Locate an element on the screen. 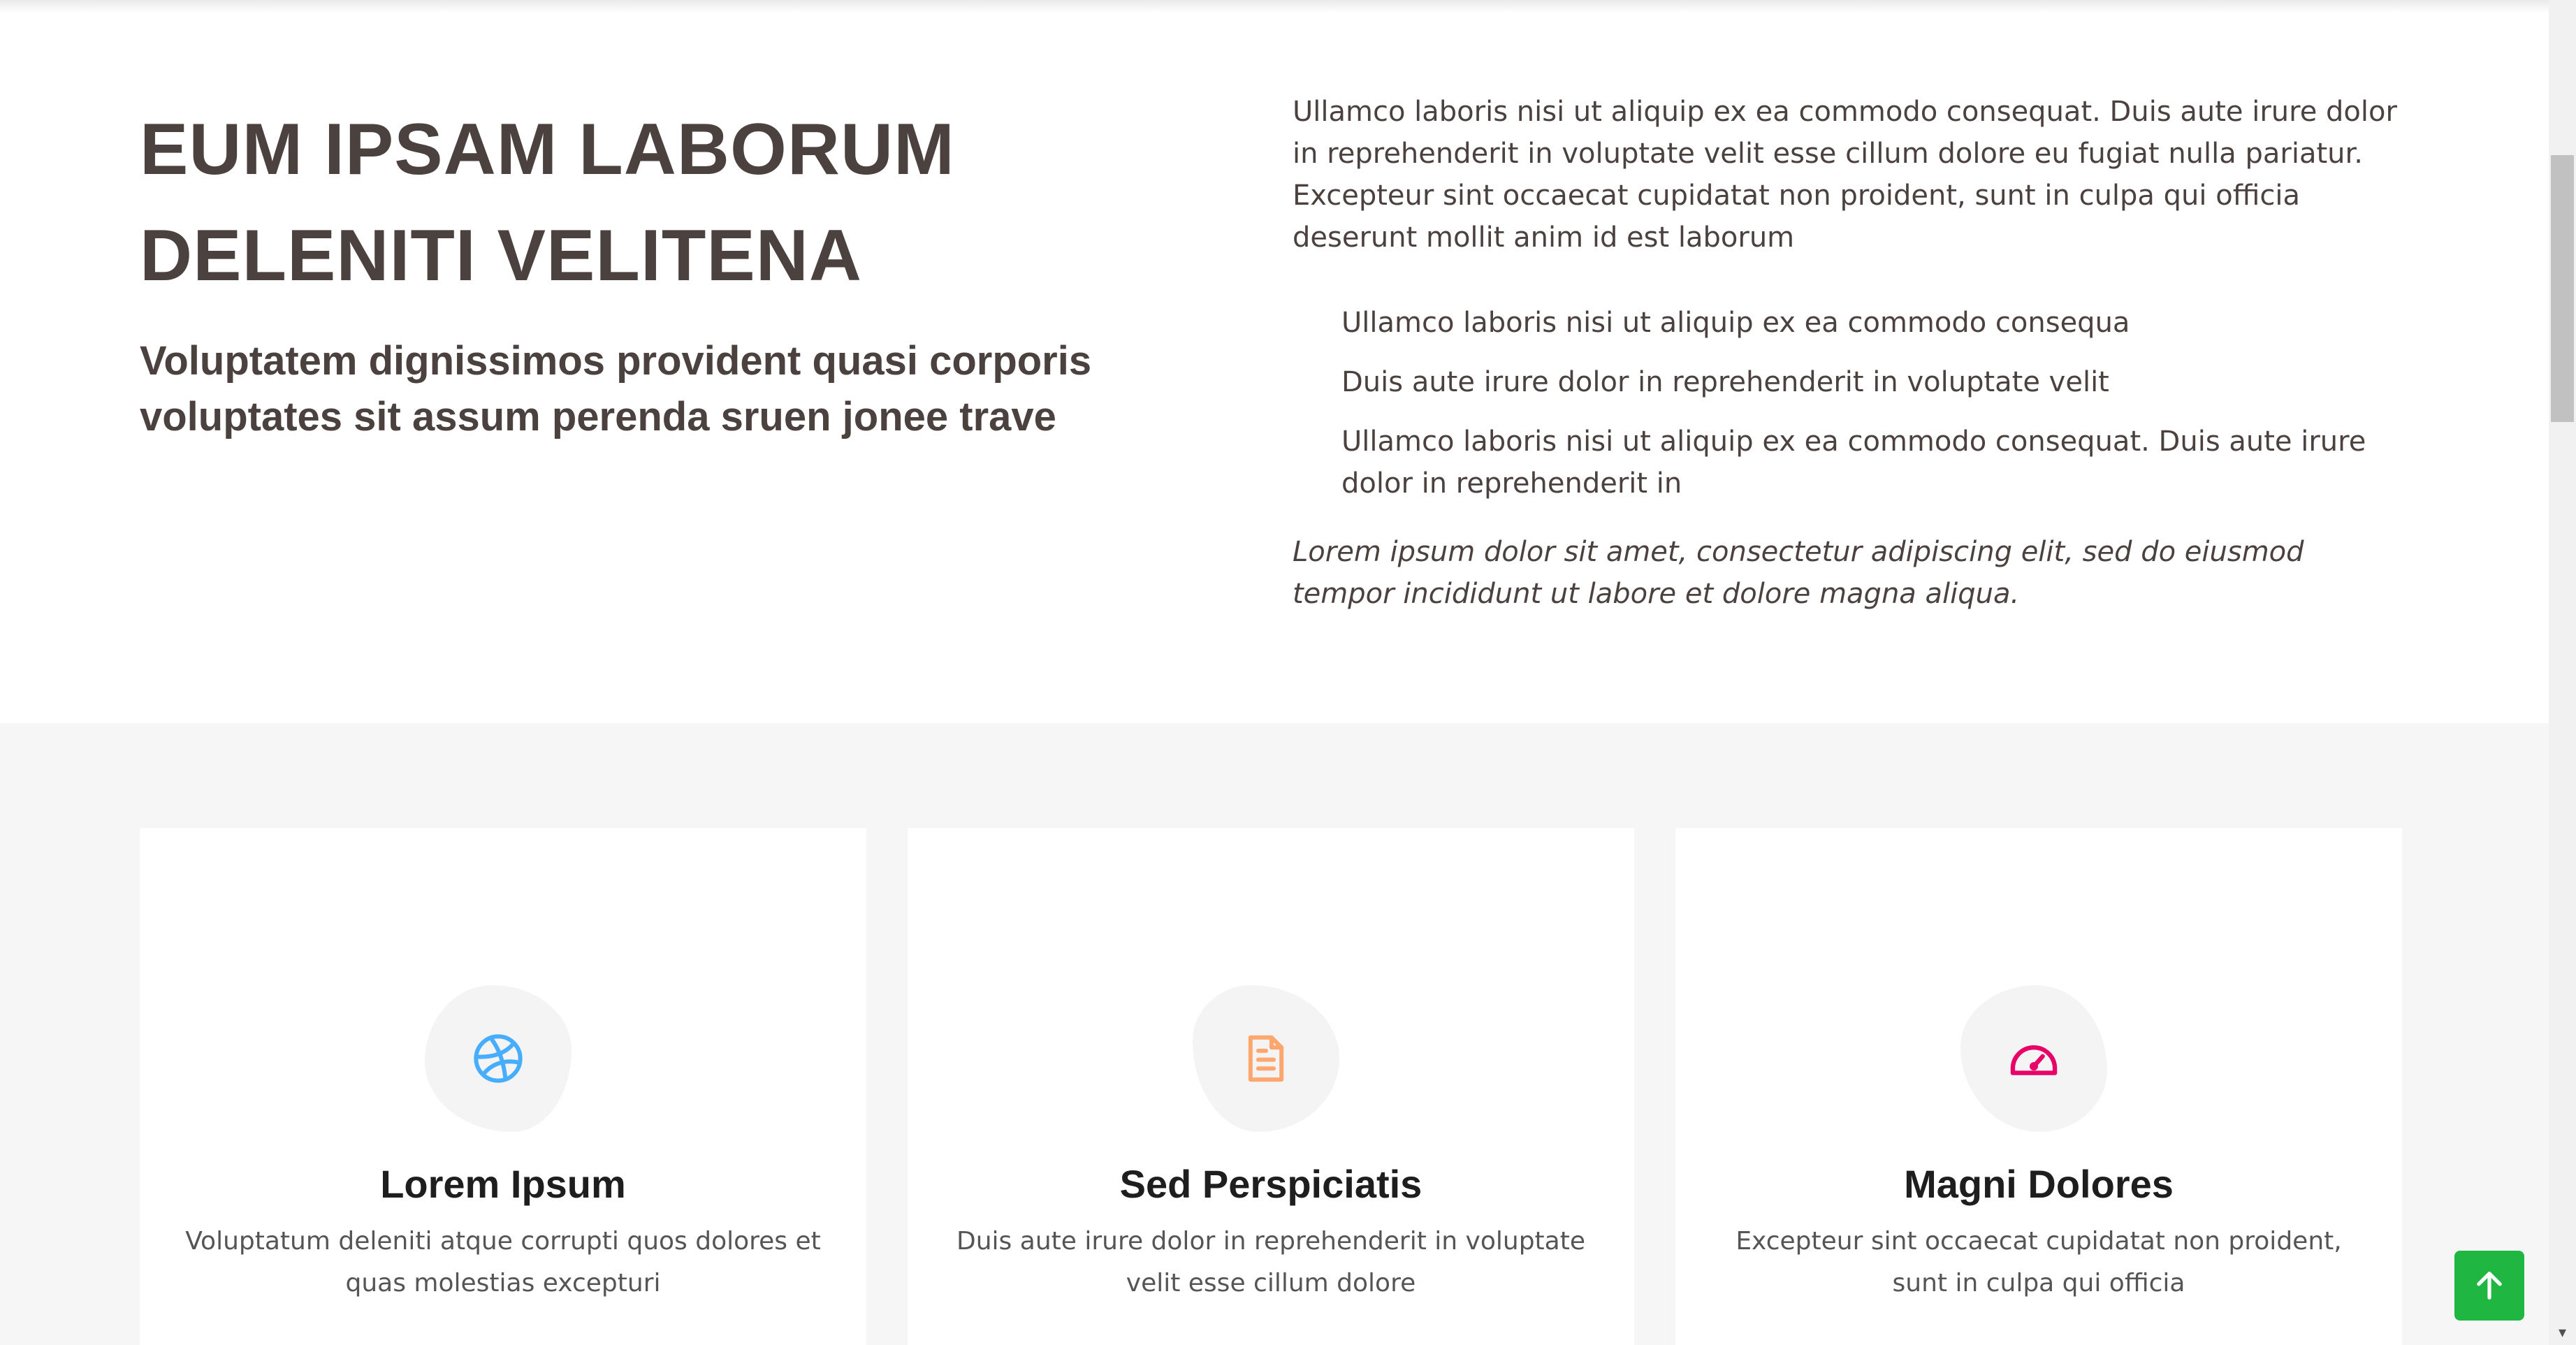 The width and height of the screenshot is (2576, 1345). scroll-down-arrow-icon: ▾ is located at coordinates (2562, 1332).